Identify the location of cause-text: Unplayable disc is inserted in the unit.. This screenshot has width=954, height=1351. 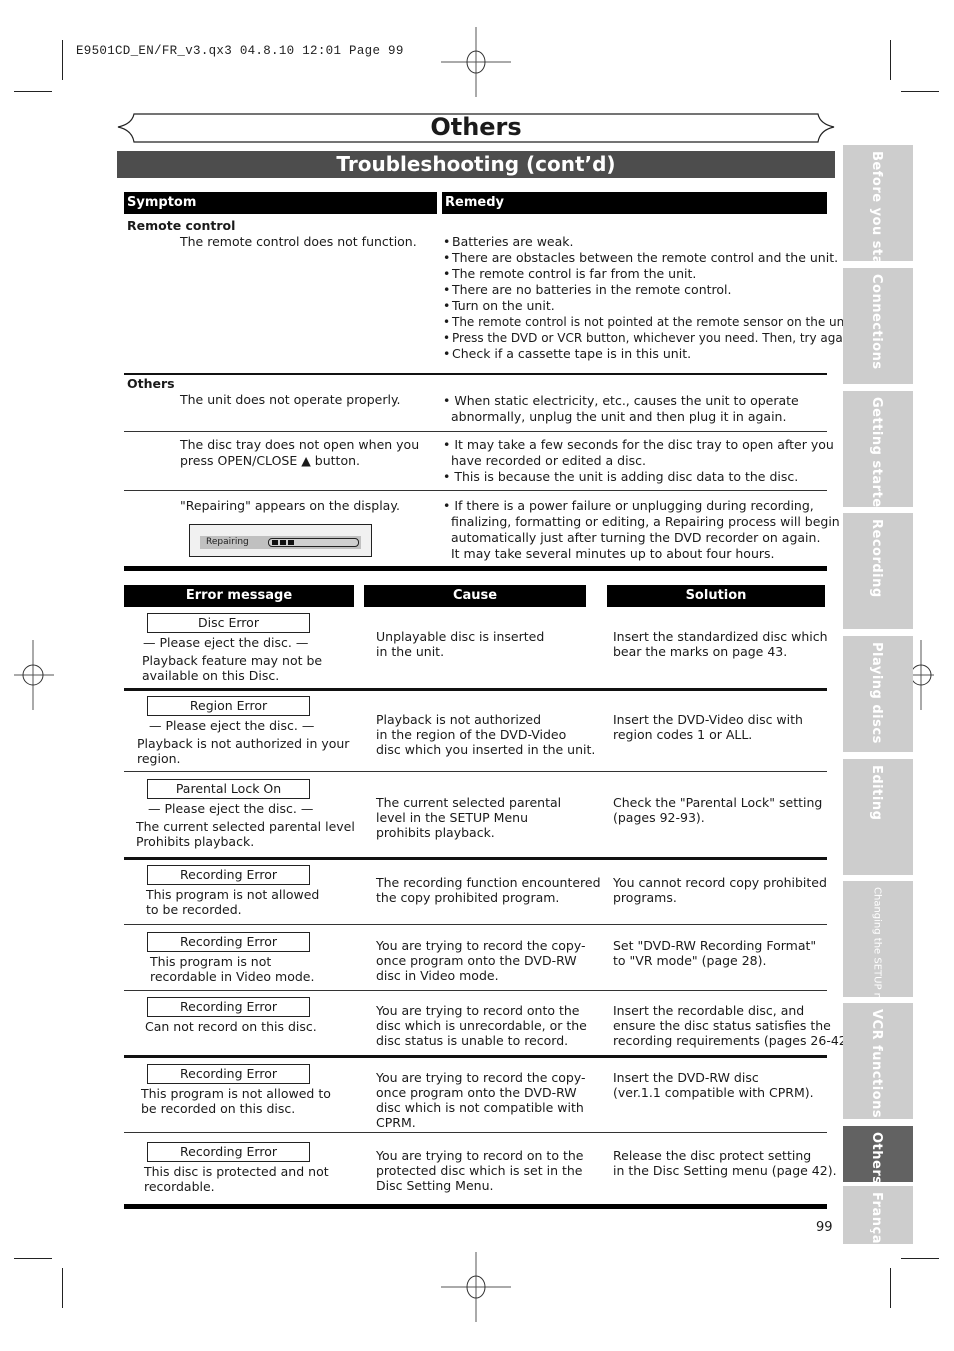
(460, 644).